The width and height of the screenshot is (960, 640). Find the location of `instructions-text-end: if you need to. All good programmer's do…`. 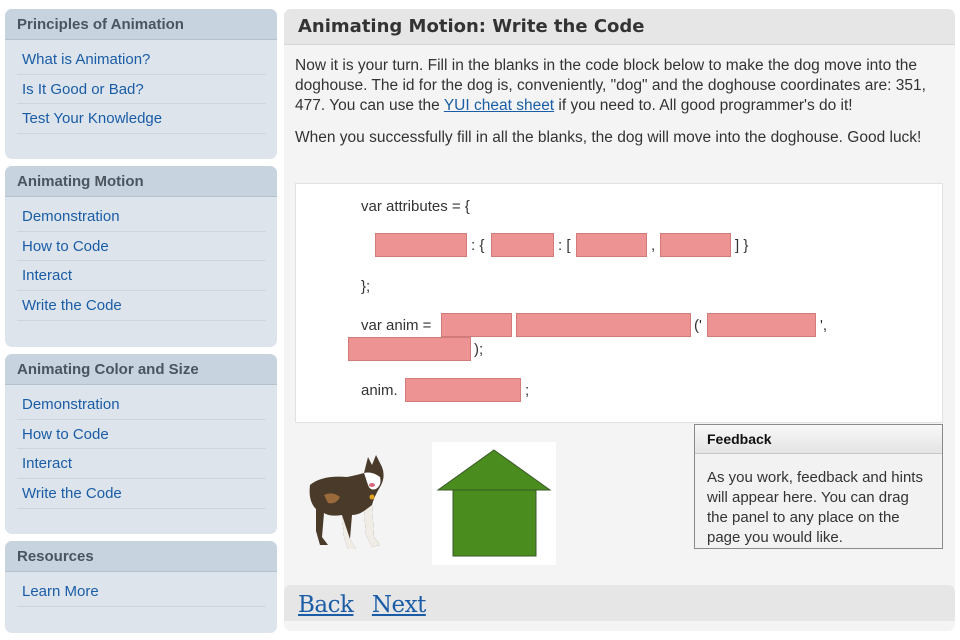

instructions-text-end: if you need to. All good programmer's do… is located at coordinates (703, 105).